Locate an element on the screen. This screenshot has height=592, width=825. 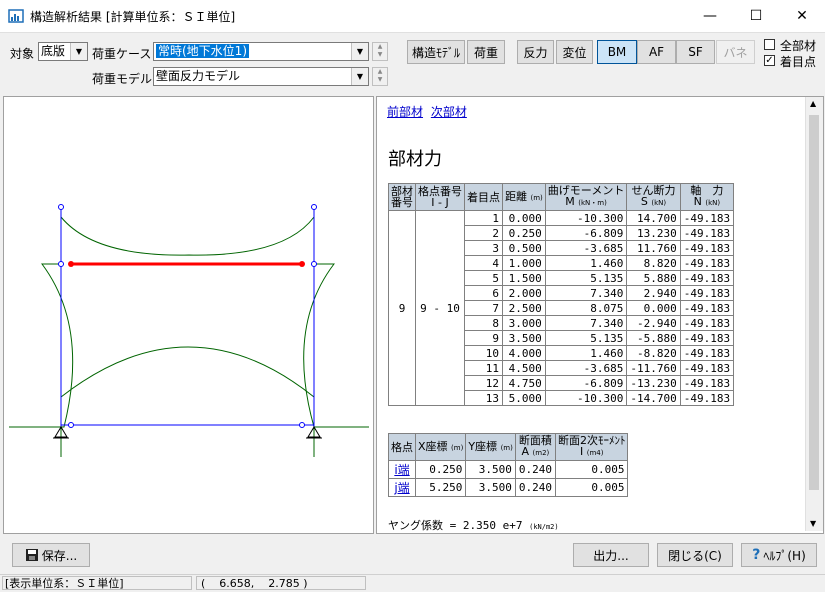
load-case-spinner: ▲ ▼ is located at coordinates (380, 51).